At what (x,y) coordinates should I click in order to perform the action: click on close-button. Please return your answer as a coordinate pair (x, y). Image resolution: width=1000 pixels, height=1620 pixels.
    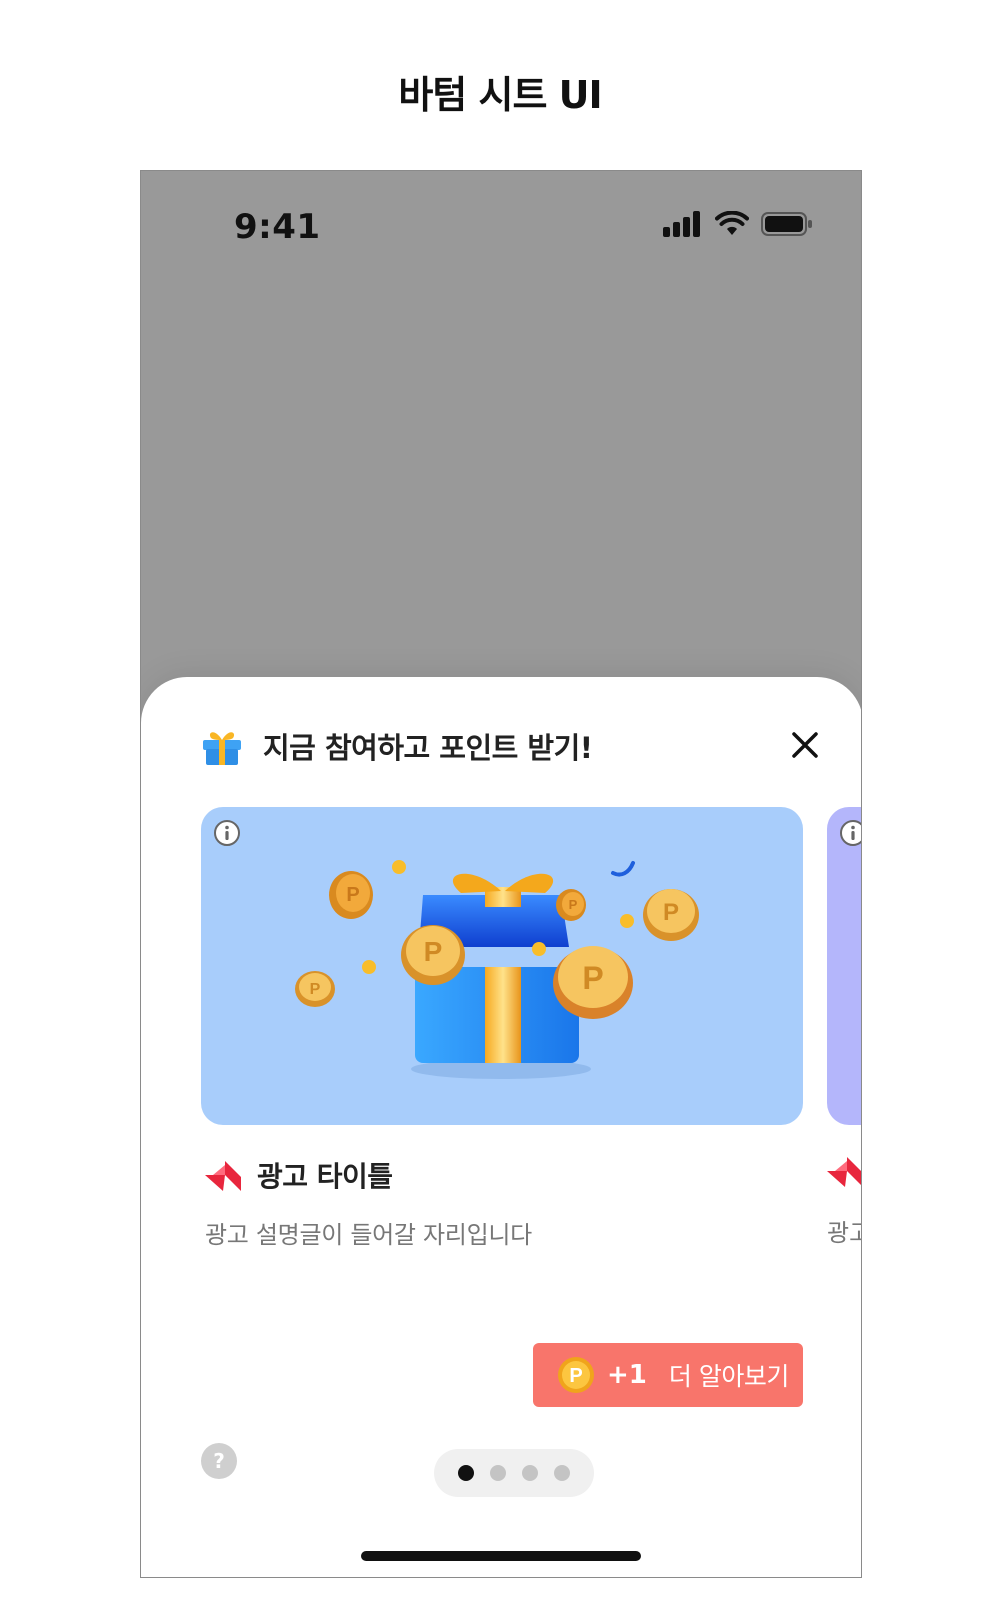
    Looking at the image, I should click on (805, 745).